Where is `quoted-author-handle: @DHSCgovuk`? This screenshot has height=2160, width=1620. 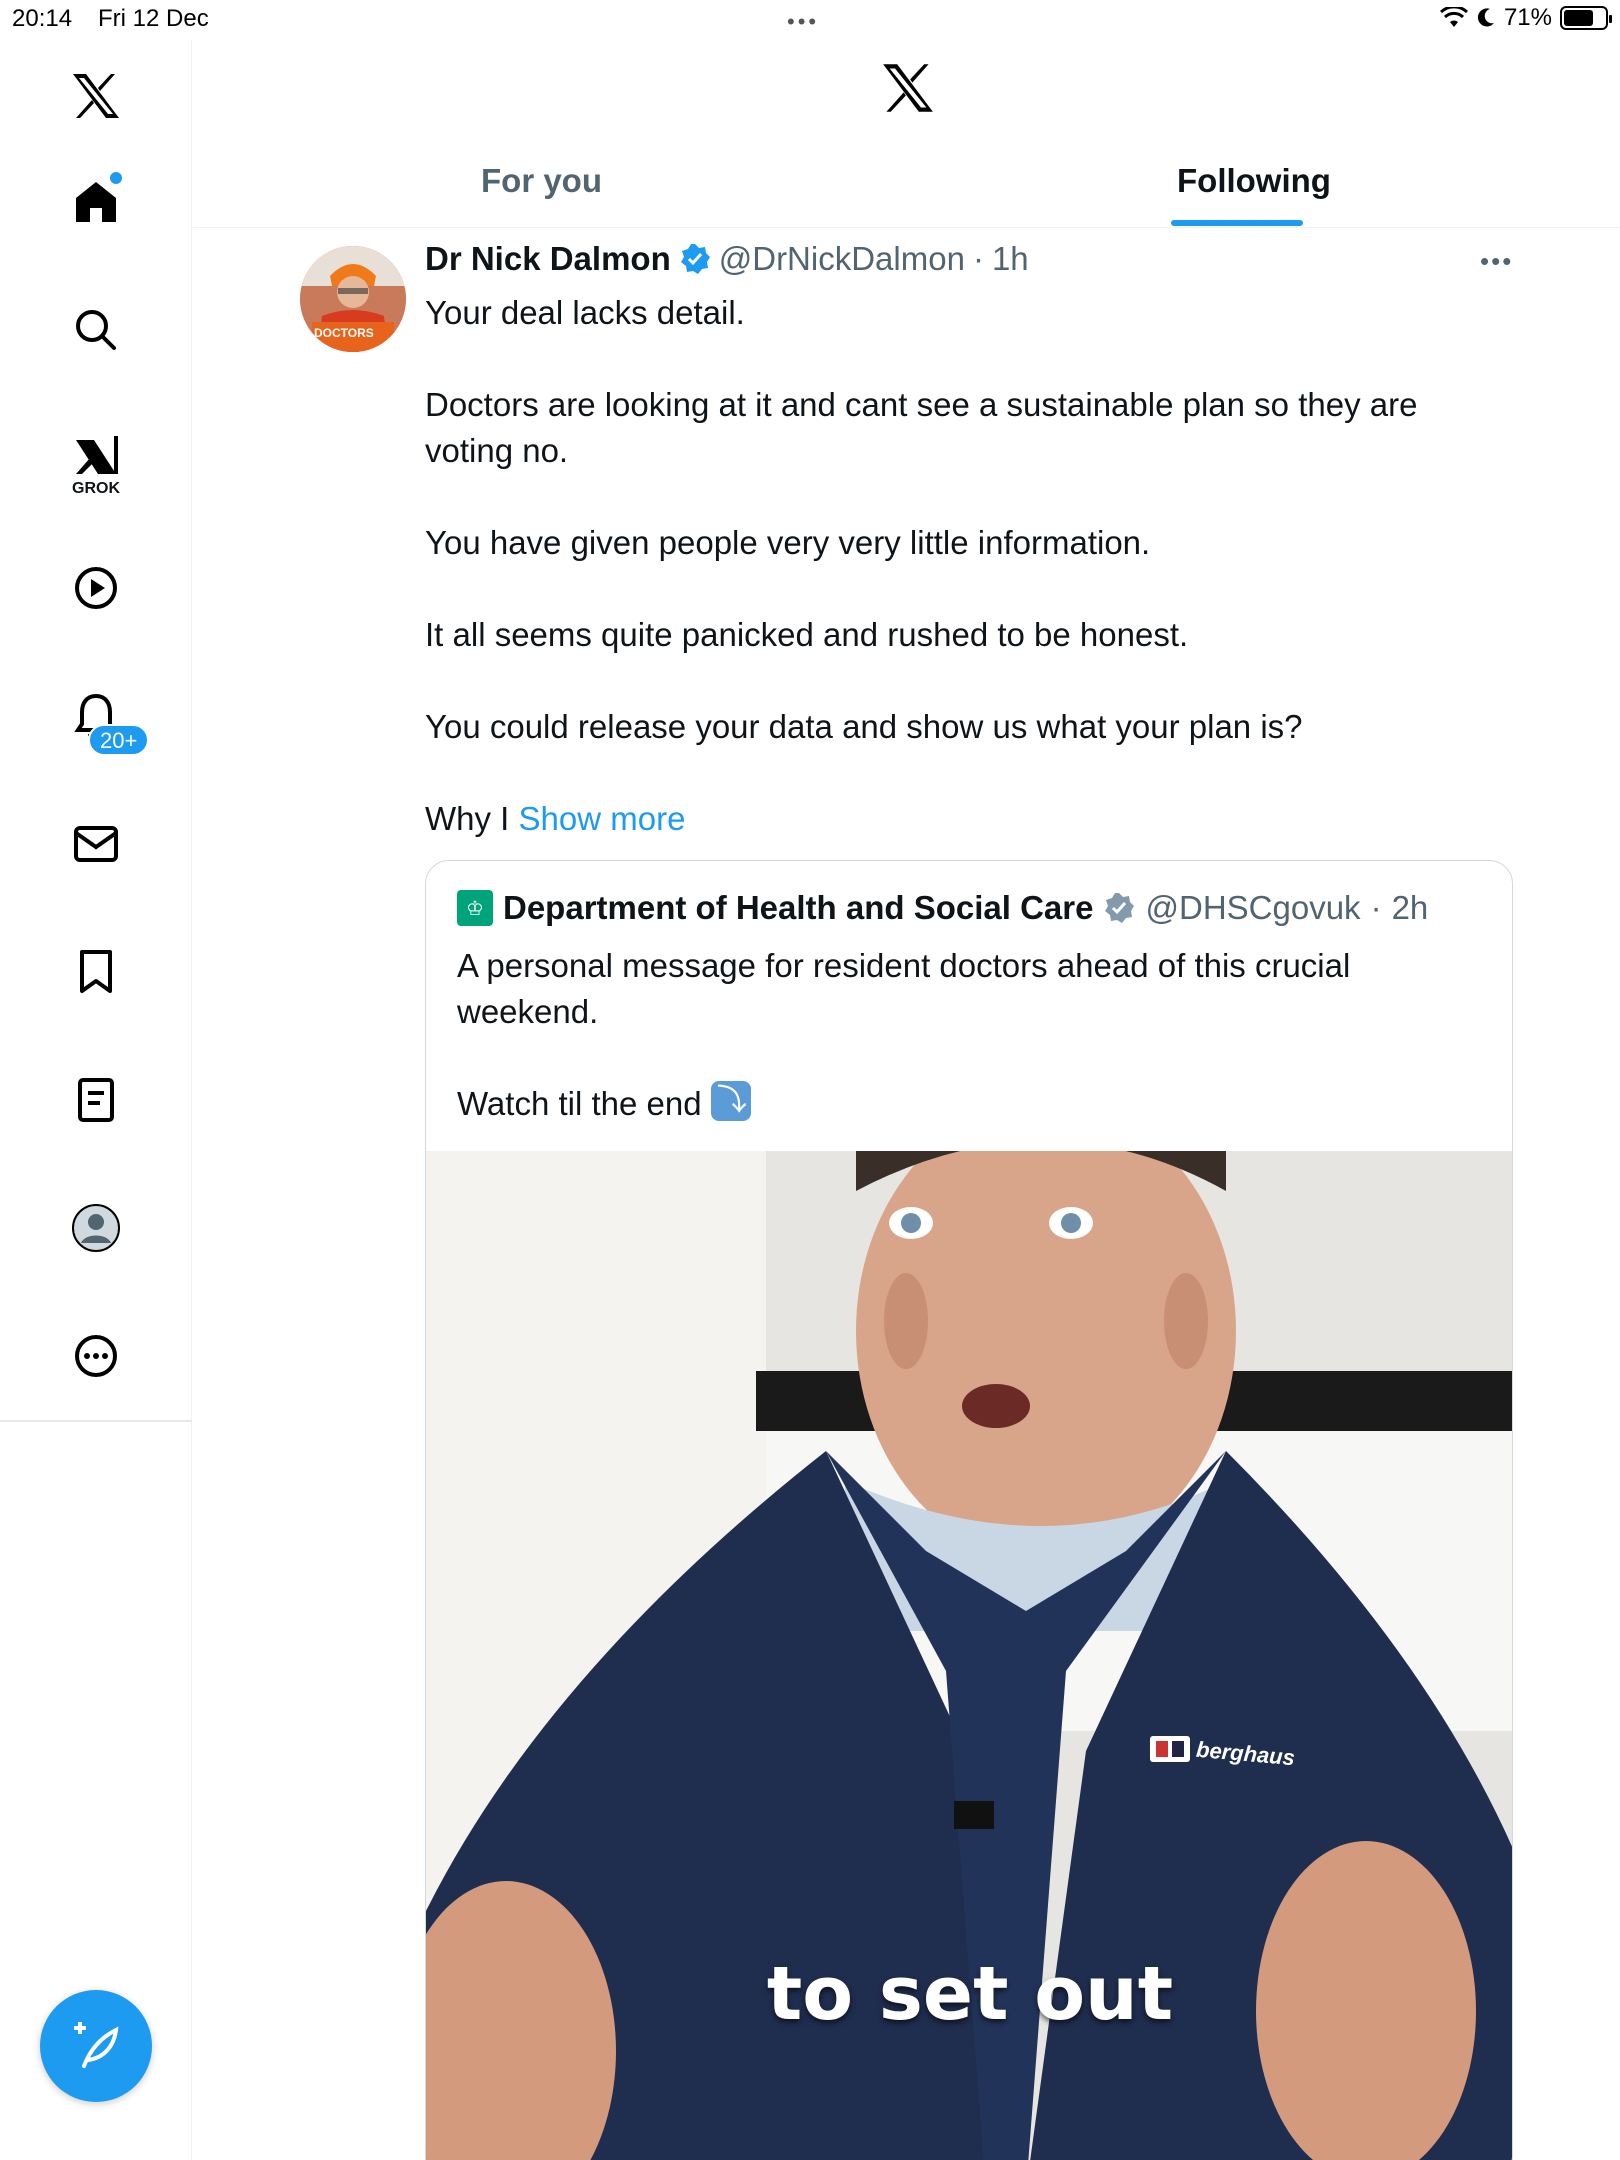
quoted-author-handle: @DHSCgovuk is located at coordinates (1252, 908).